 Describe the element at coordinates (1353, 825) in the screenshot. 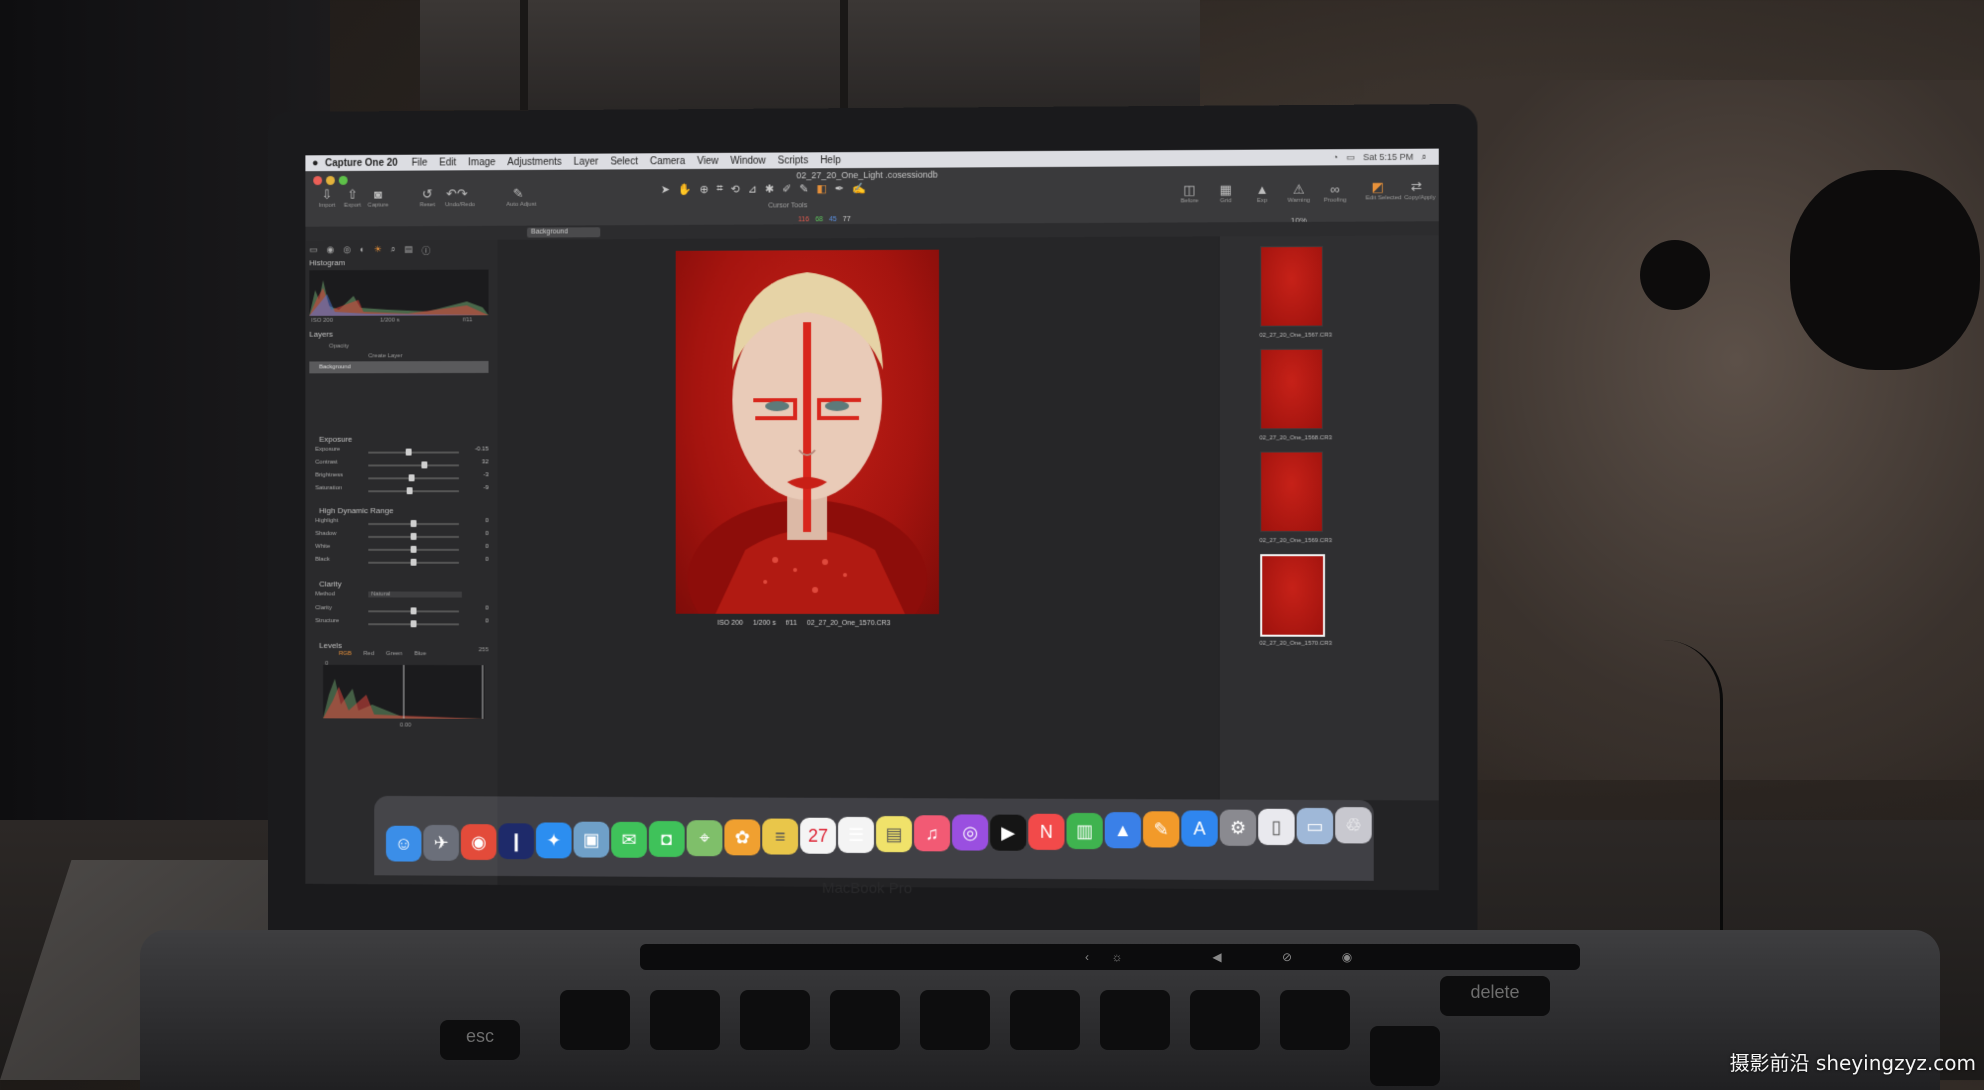

I see `trash-icon: ♲` at that location.